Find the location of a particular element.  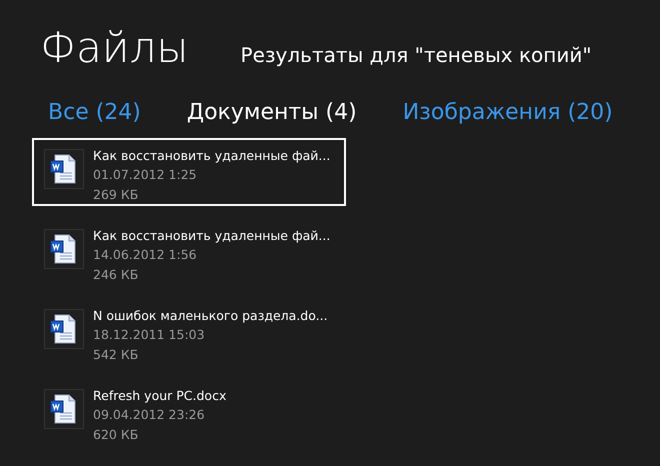

file-item: N ошибок маленького раздела.do... 18.12.2011 15:03 542 КБ is located at coordinates (189, 332).